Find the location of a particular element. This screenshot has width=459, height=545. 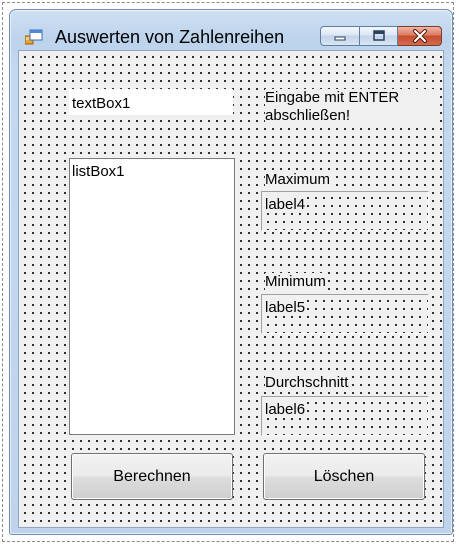

minimize-icon is located at coordinates (340, 38).